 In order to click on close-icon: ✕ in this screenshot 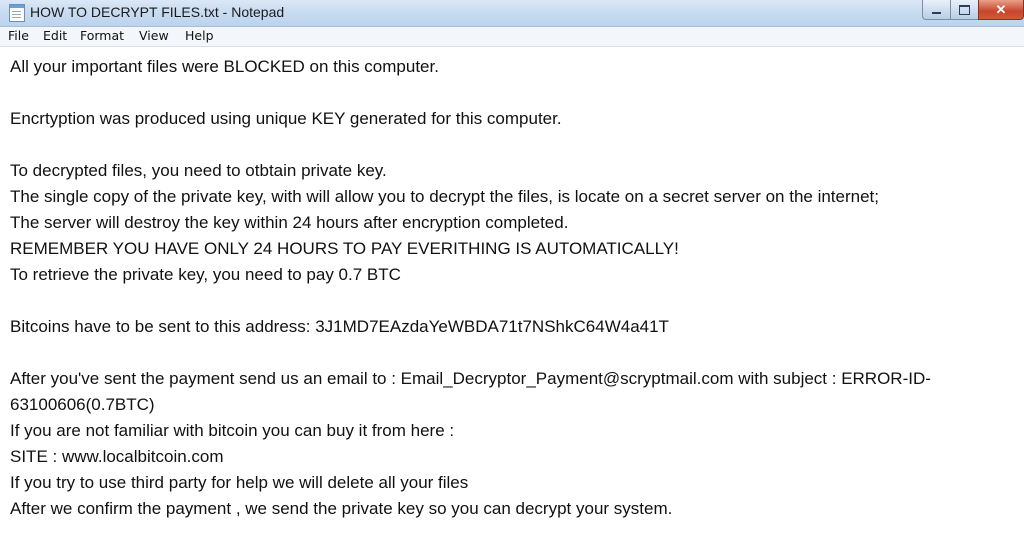, I will do `click(1001, 9)`.